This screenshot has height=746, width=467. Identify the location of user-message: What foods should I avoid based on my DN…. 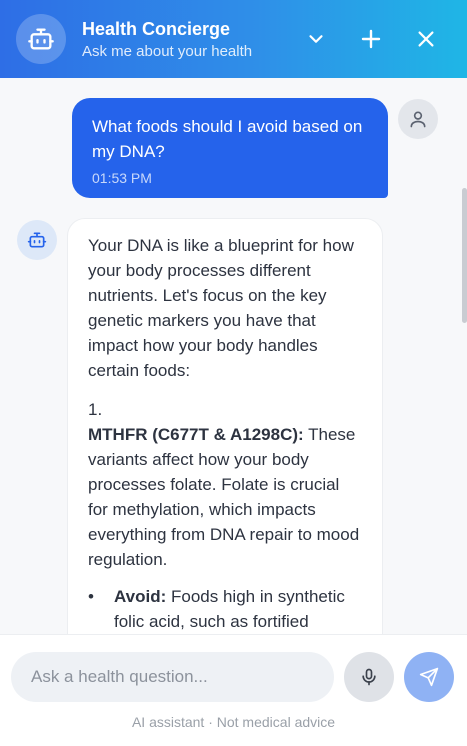
(230, 148).